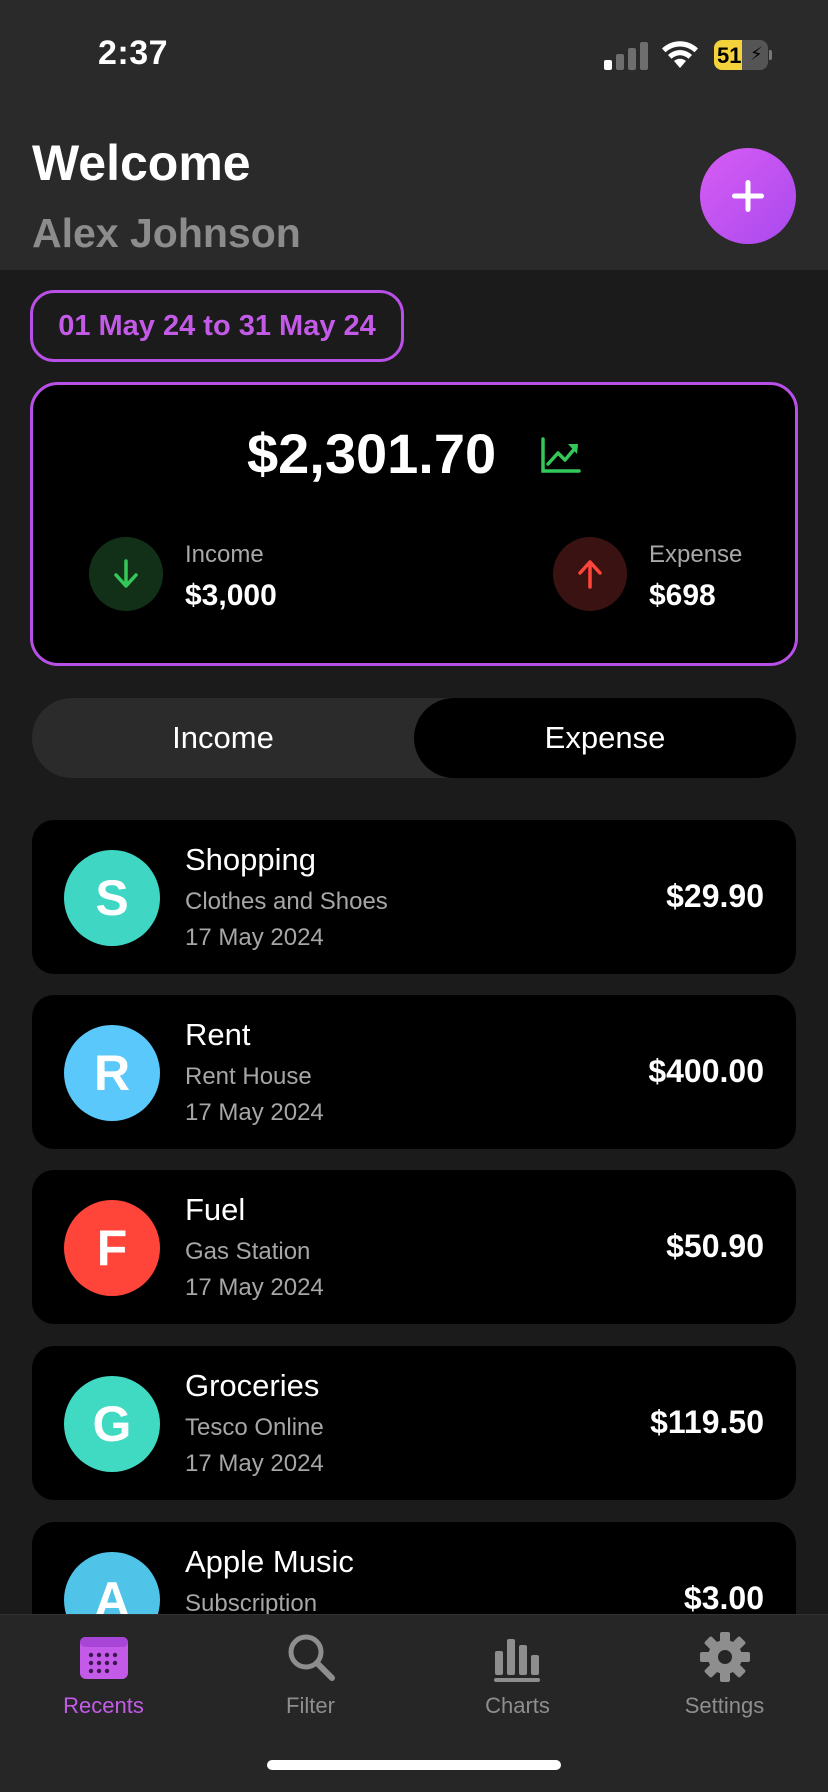 This screenshot has width=828, height=1792. What do you see at coordinates (231, 595) in the screenshot?
I see `income-value: $3,000` at bounding box center [231, 595].